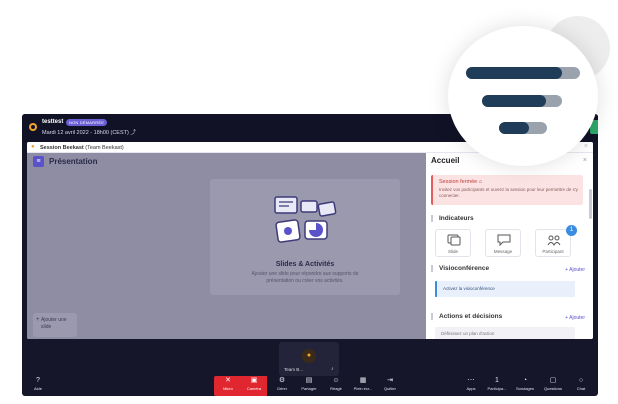 Image resolution: width=618 pixels, height=404 pixels. Describe the element at coordinates (586, 146) in the screenshot. I see `close-icon: ×` at that location.